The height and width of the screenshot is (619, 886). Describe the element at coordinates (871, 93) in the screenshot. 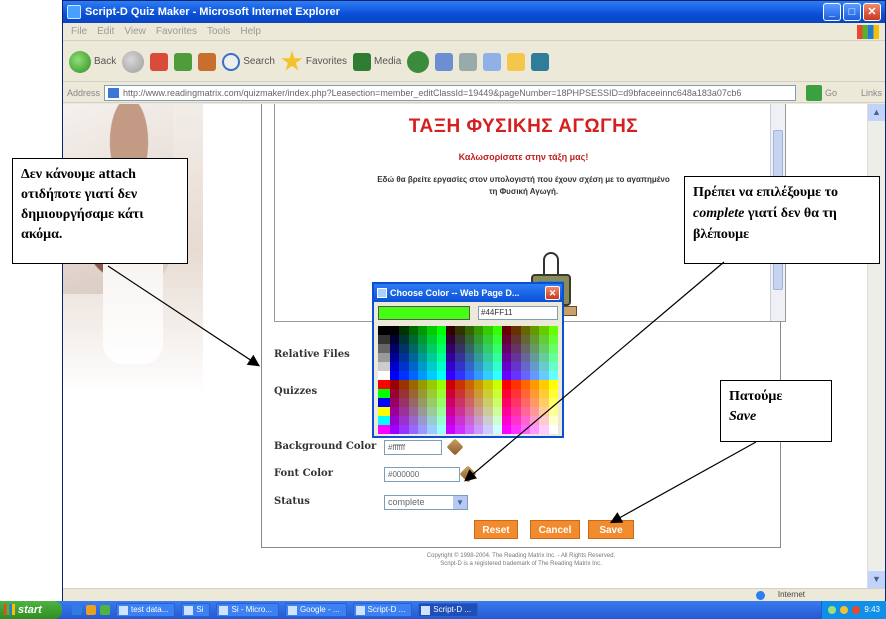

I see `links-label: Links` at that location.